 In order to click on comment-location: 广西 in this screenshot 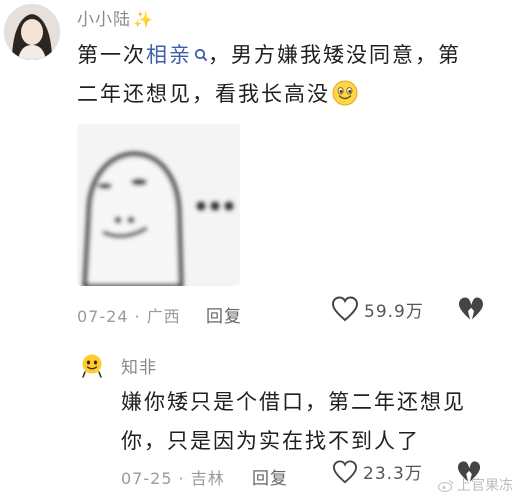, I will do `click(163, 316)`.